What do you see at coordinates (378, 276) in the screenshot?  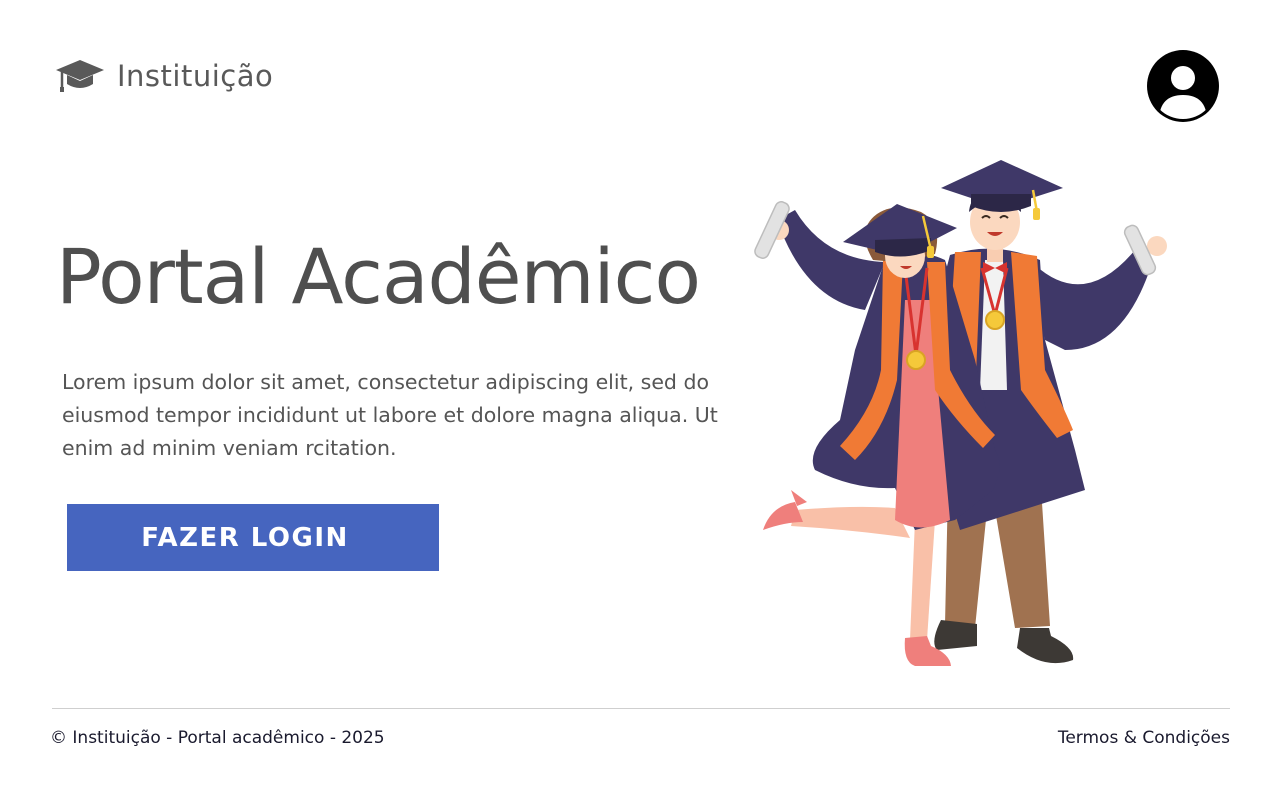 I see `page-title: Portal Acadêmico` at bounding box center [378, 276].